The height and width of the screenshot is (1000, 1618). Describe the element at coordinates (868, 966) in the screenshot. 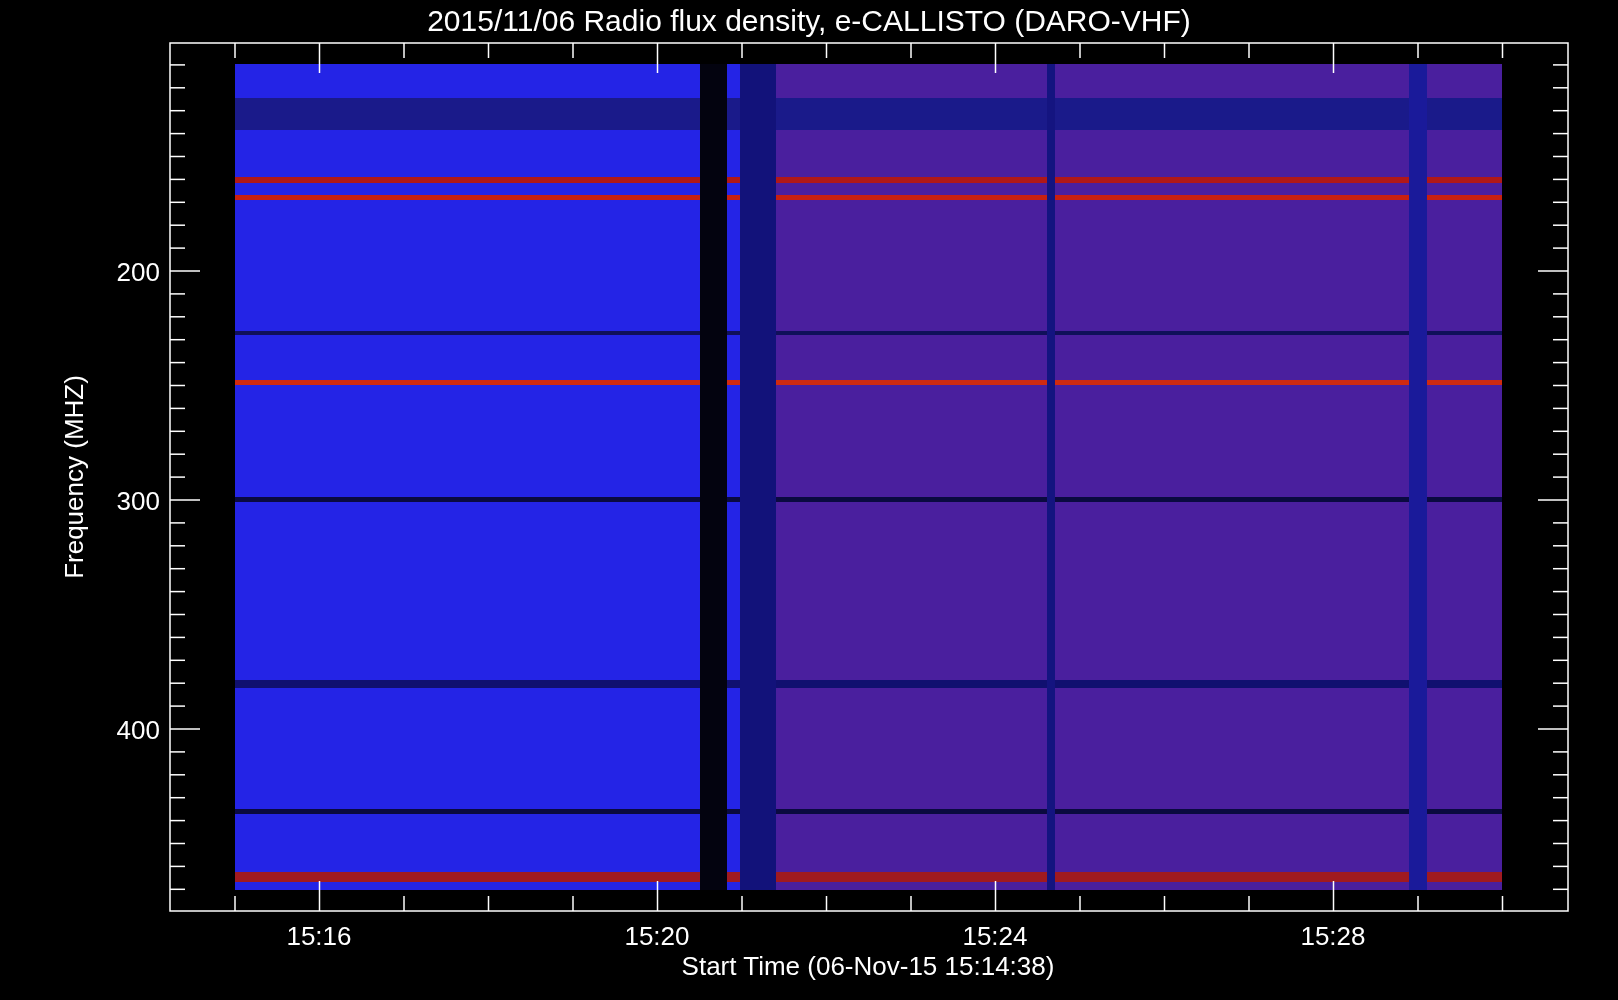

I see `axis-title: Start Time (06-Nov-15 15:14:38)` at that location.